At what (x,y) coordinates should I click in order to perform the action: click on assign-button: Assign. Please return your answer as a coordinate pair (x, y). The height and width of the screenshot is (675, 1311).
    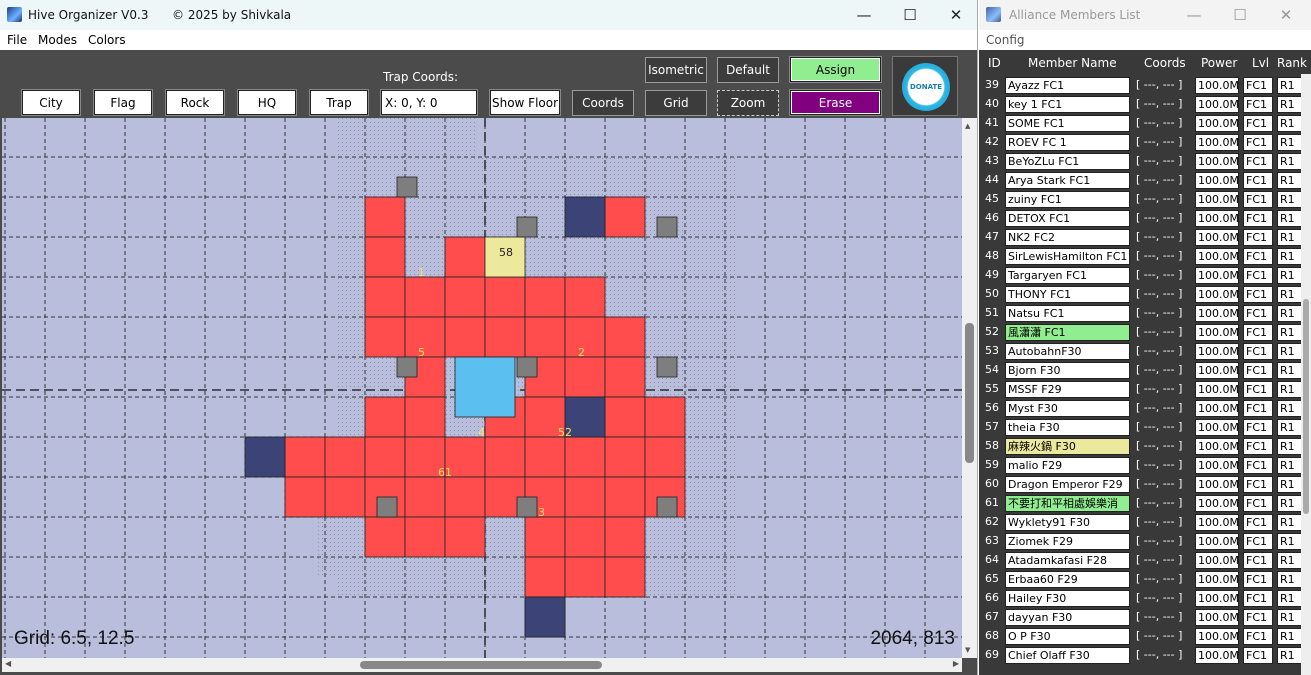
    Looking at the image, I should click on (835, 69).